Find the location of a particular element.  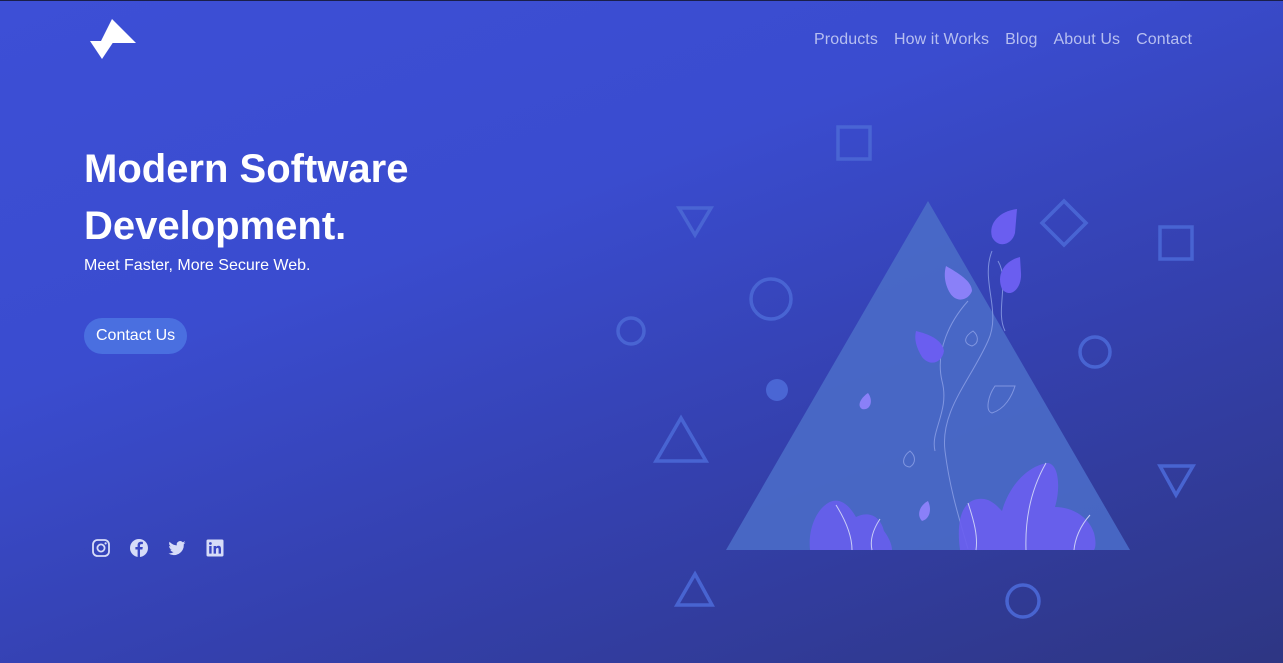

diamond-outline-icon is located at coordinates (1064, 223).